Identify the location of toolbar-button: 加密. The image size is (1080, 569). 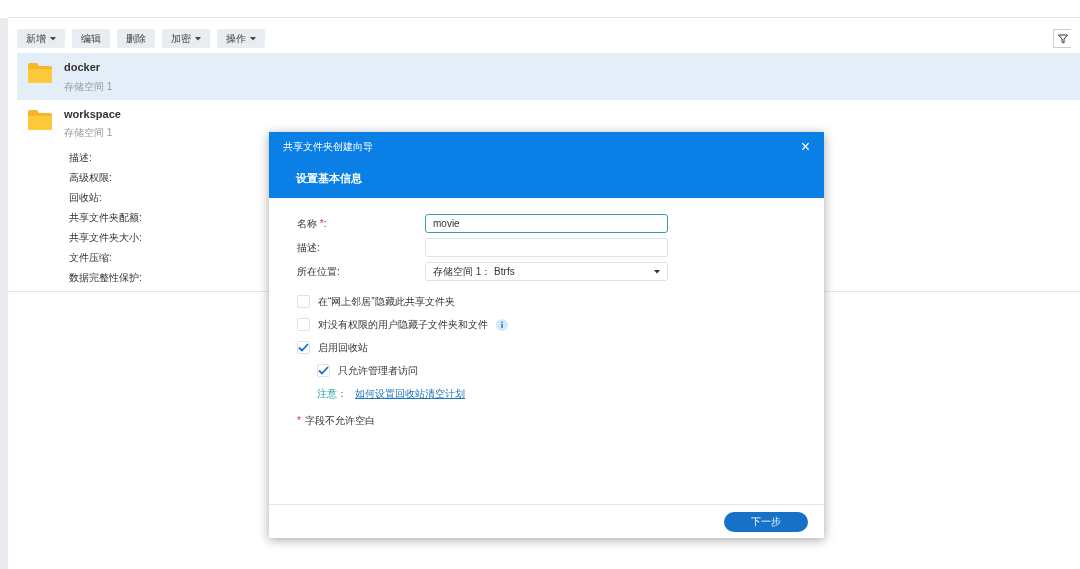
(186, 38).